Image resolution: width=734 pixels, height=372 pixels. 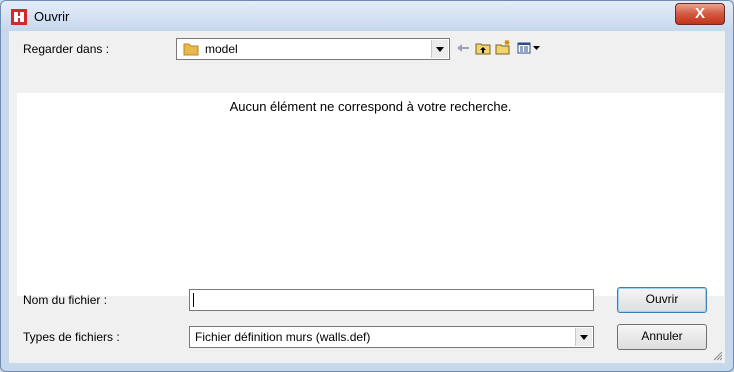 I want to click on close-icon: X, so click(x=699, y=13).